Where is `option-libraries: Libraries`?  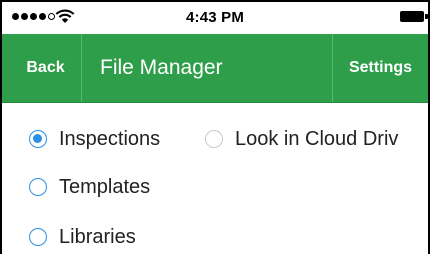
option-libraries: Libraries is located at coordinates (82, 237).